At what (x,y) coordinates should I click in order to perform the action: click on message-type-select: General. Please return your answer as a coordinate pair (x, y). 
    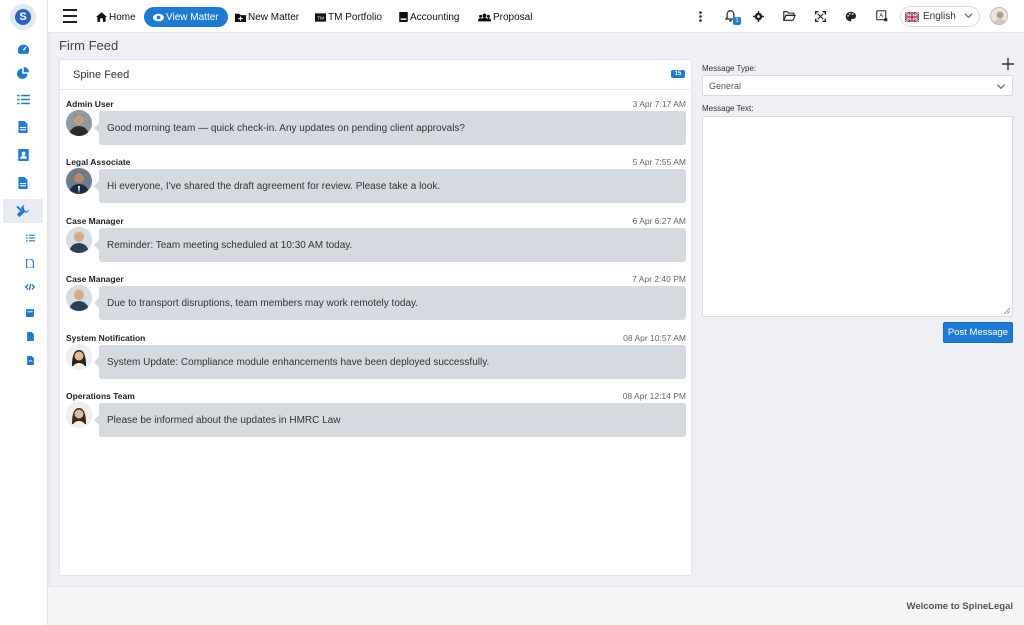
    Looking at the image, I should click on (857, 85).